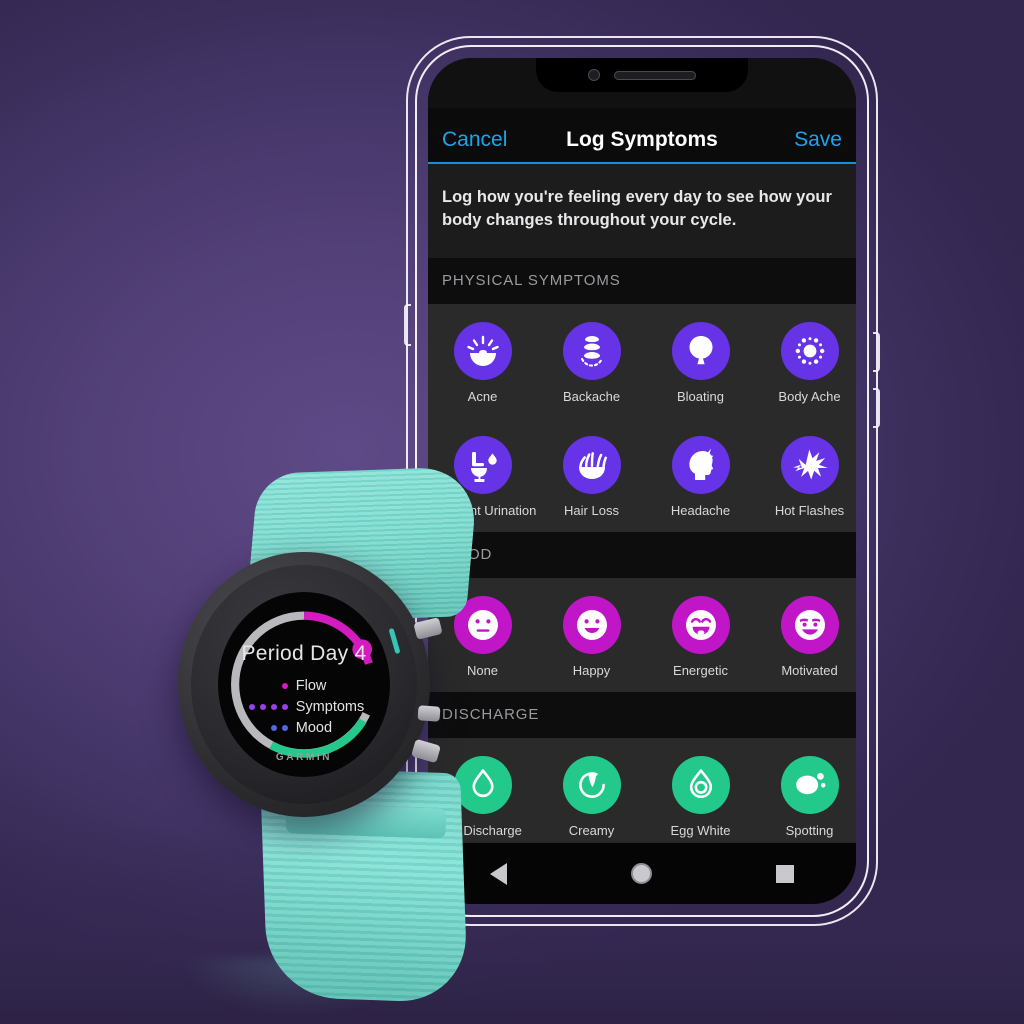  I want to click on bloating-balloon-icon, so click(700, 350).